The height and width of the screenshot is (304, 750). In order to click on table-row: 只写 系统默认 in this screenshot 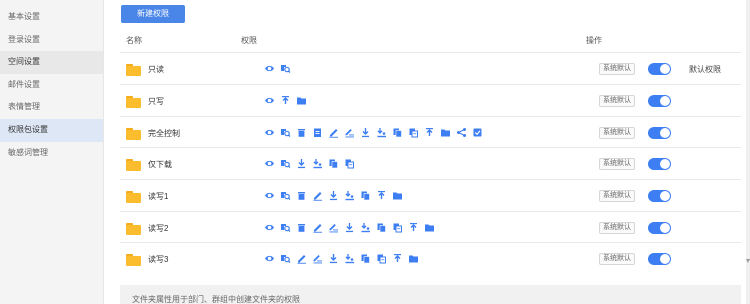, I will do `click(430, 100)`.